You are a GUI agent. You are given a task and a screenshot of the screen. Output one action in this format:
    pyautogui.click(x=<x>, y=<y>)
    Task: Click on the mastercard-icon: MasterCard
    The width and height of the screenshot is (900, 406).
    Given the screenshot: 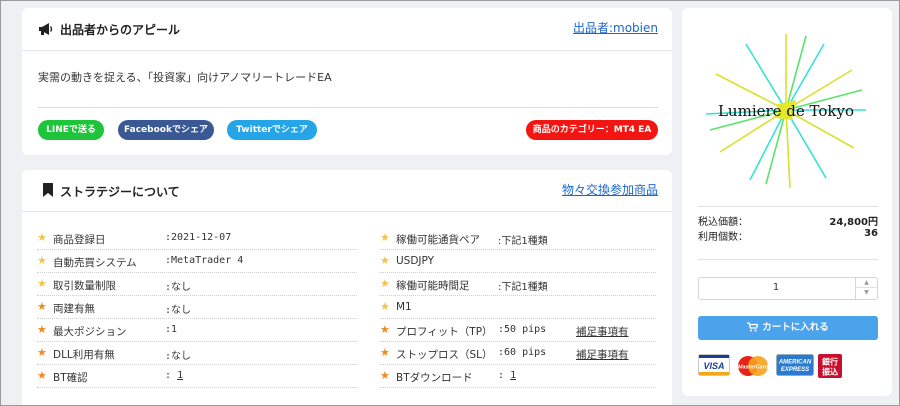 What is the action you would take?
    pyautogui.click(x=753, y=366)
    